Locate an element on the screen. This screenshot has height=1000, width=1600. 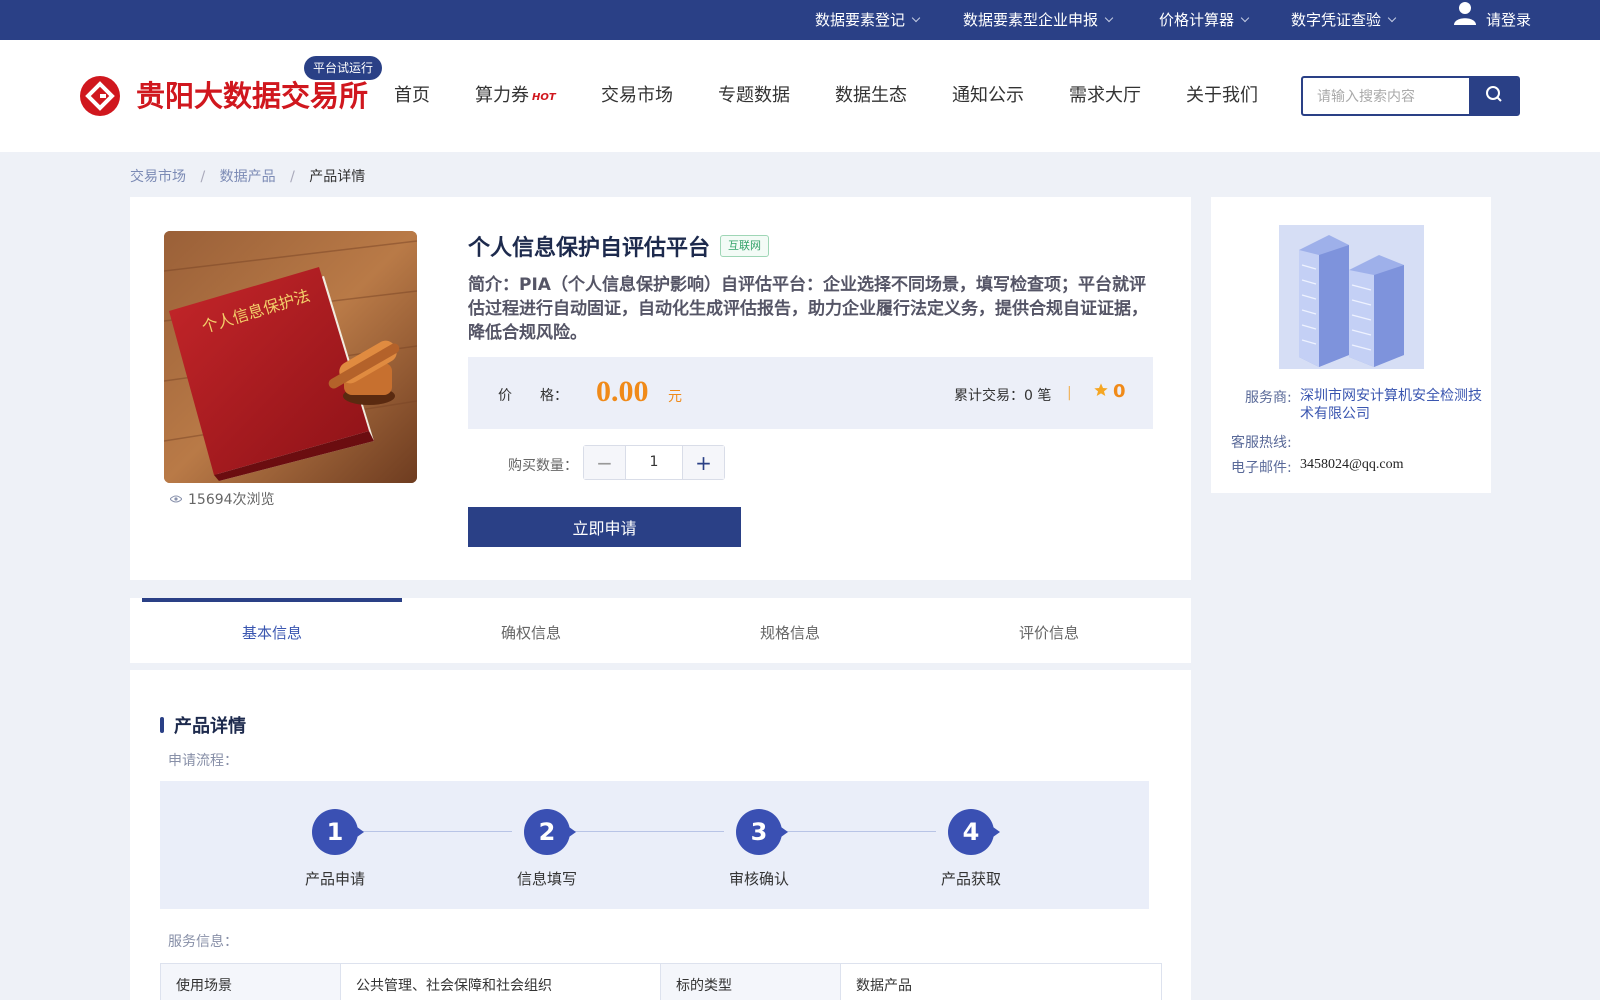
flow-label: 申请流程： is located at coordinates (203, 761).